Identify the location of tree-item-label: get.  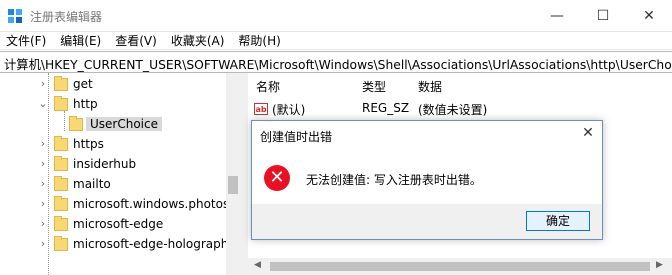
(83, 84).